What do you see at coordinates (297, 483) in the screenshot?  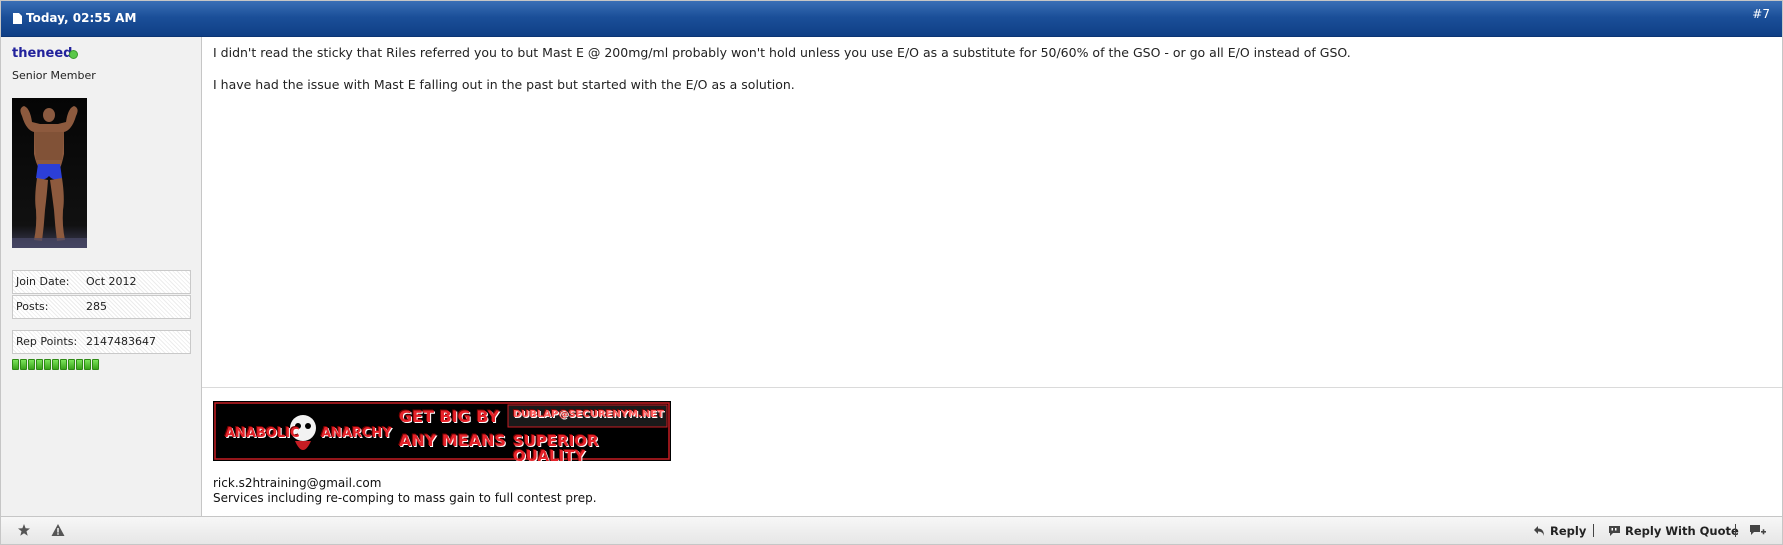 I see `signature-email: rick.s2htraining@gmail.com` at bounding box center [297, 483].